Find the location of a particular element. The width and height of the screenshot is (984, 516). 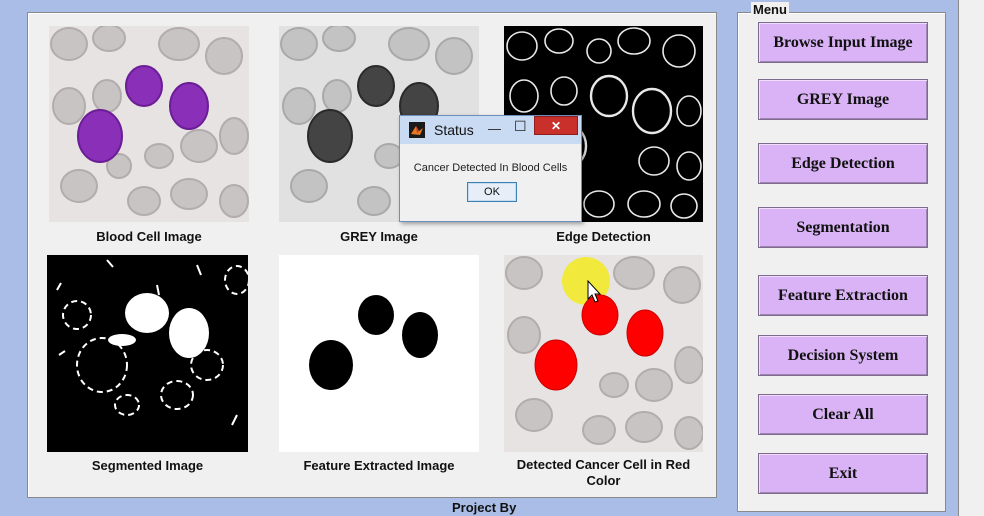

maximize-icon: ☐ is located at coordinates (520, 126).